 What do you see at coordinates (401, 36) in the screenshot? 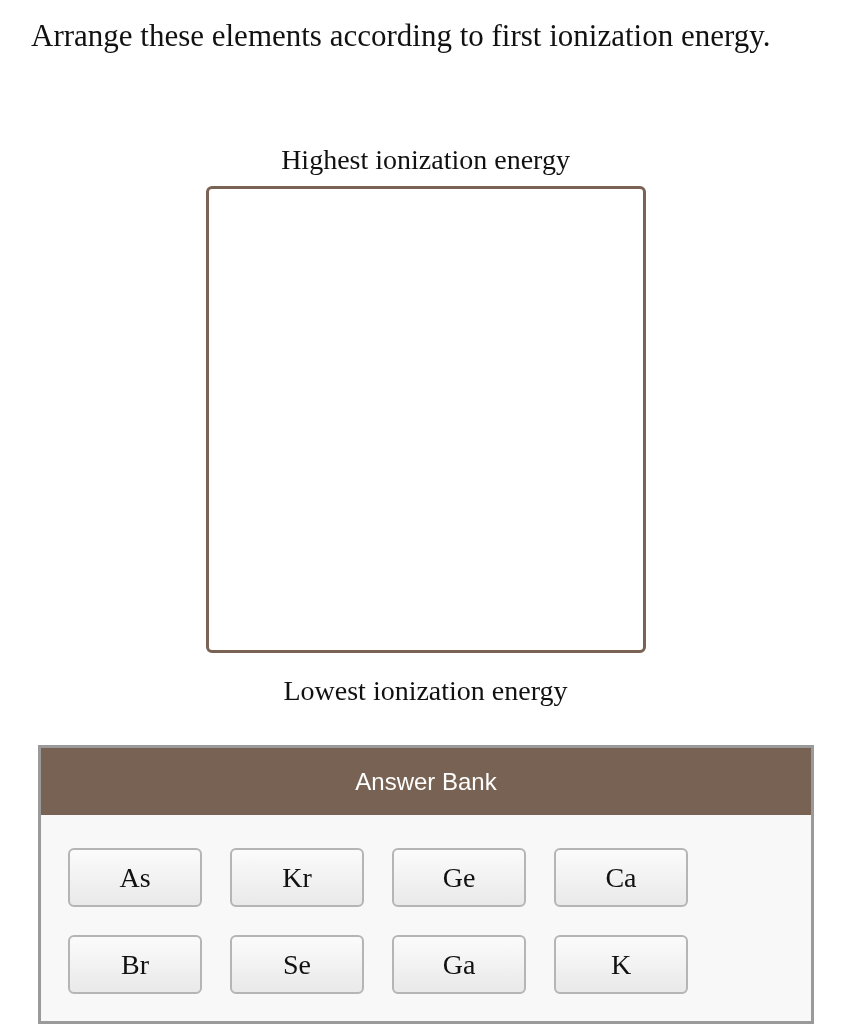
I see `question-text: Arrange these elements according to first ionization energy.` at bounding box center [401, 36].